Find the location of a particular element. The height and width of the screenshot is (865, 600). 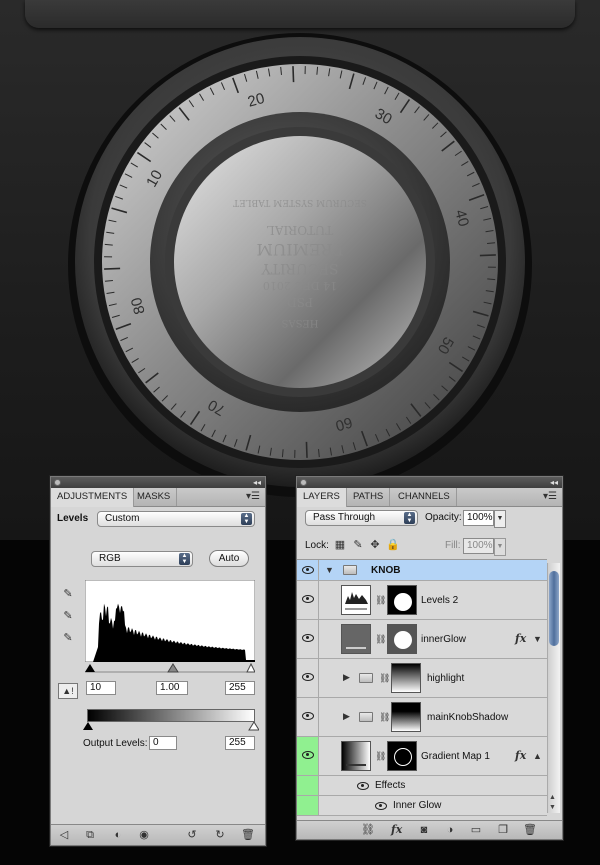

input-black-handle is located at coordinates (90, 668).